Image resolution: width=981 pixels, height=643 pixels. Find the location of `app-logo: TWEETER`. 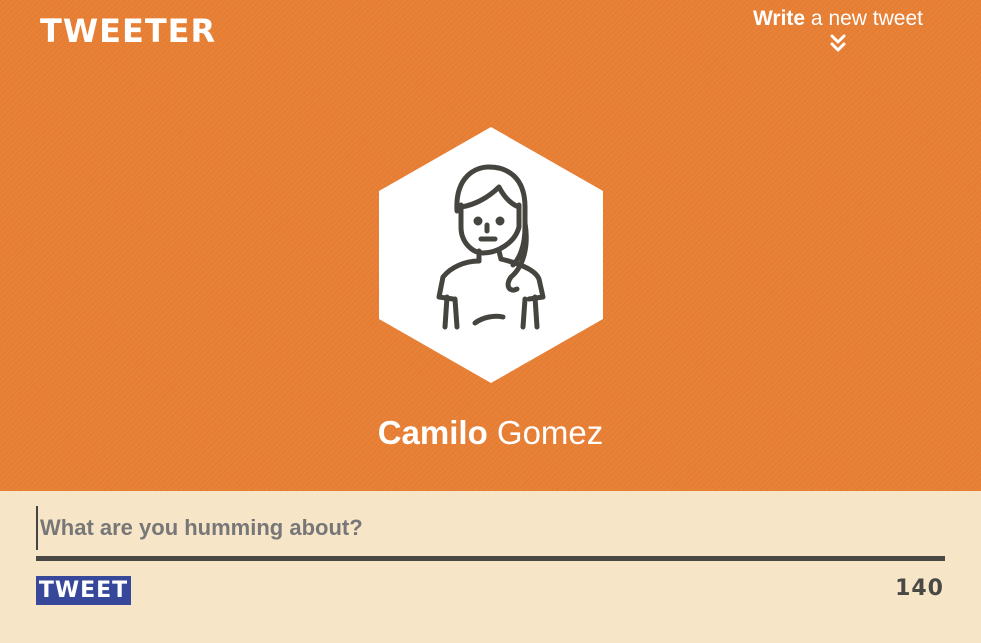

app-logo: TWEETER is located at coordinates (128, 31).